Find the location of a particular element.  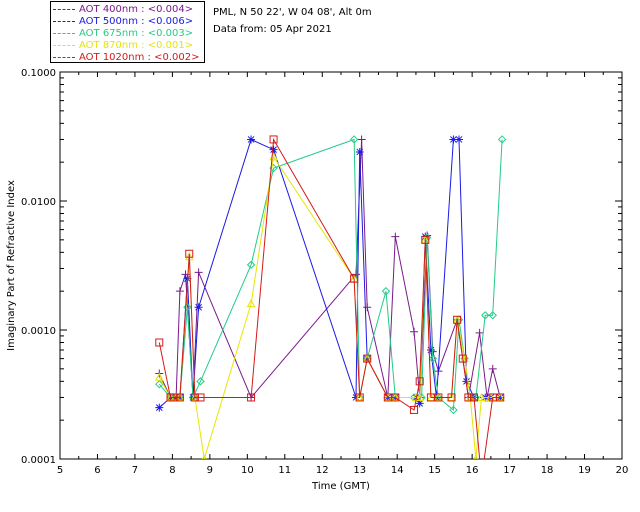

legend-entry-1020nm: AOT 1020nm : <0.002> is located at coordinates (126, 57).